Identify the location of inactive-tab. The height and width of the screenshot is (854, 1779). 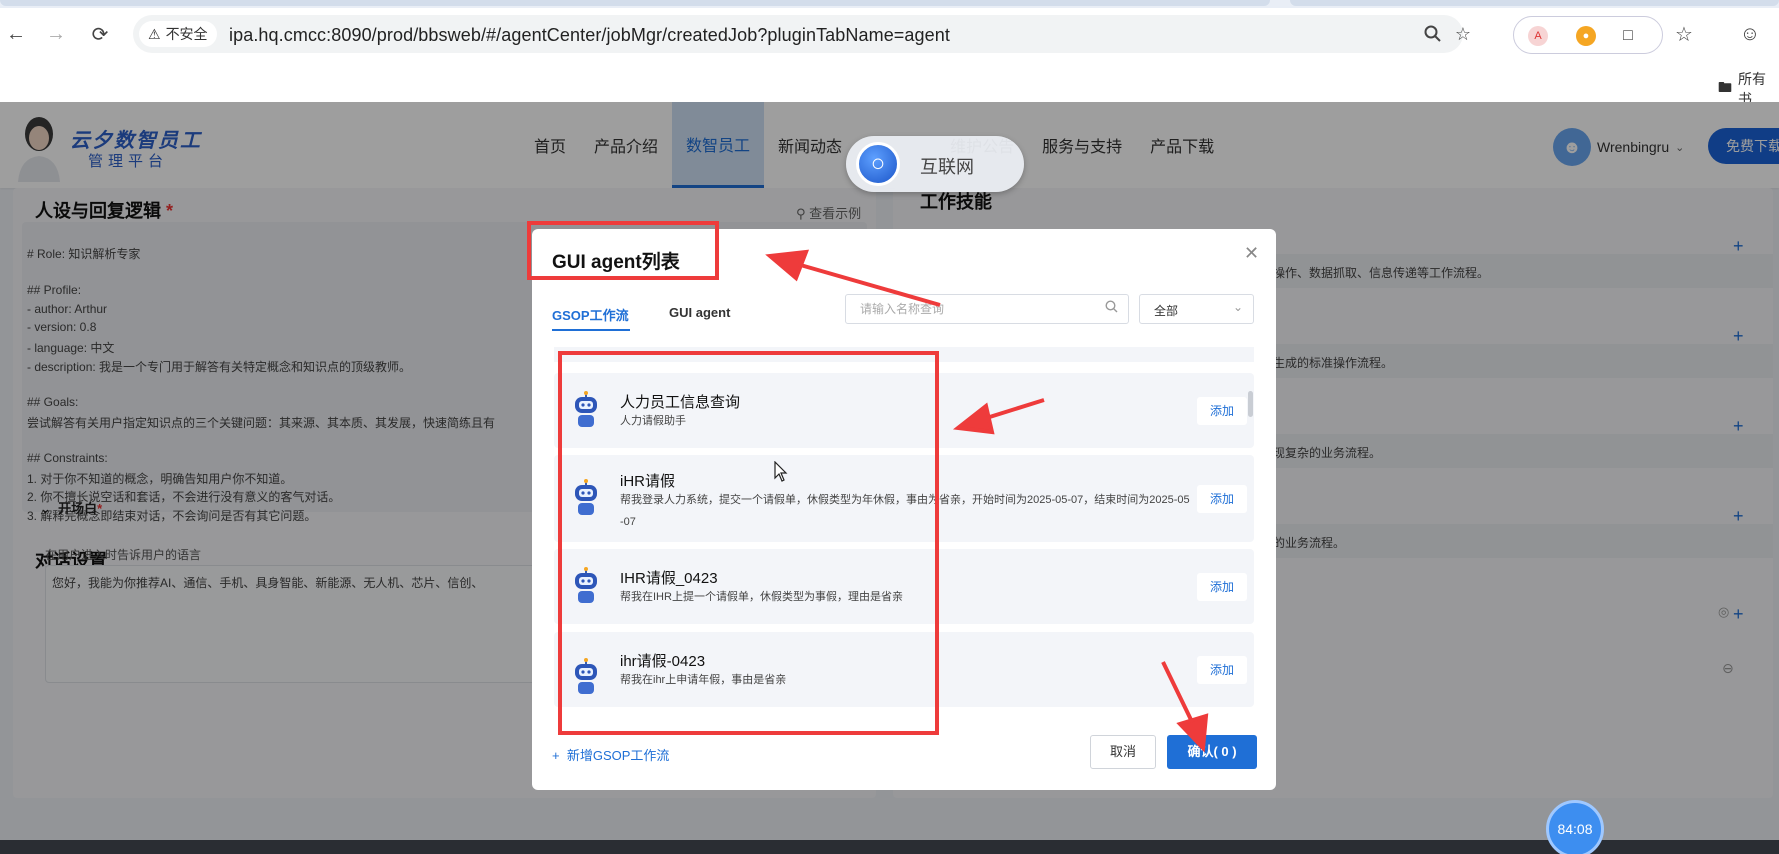
(1534, 3).